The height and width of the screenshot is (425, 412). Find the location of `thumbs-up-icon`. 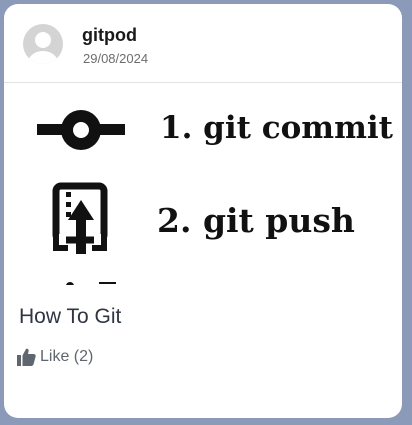

thumbs-up-icon is located at coordinates (26, 357).